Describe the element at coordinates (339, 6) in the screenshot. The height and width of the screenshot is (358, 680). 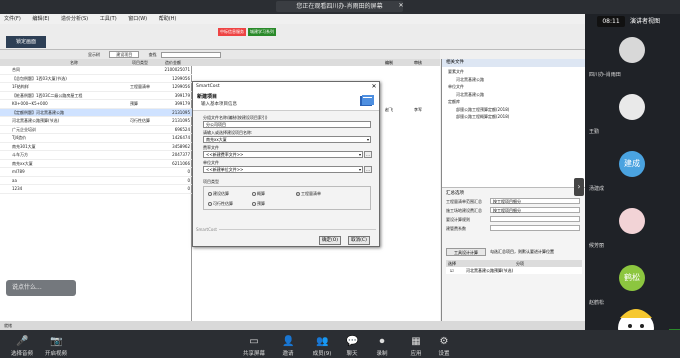
I see `sharing-banner: 您正在观看四川办-肖雨田的屏幕` at that location.